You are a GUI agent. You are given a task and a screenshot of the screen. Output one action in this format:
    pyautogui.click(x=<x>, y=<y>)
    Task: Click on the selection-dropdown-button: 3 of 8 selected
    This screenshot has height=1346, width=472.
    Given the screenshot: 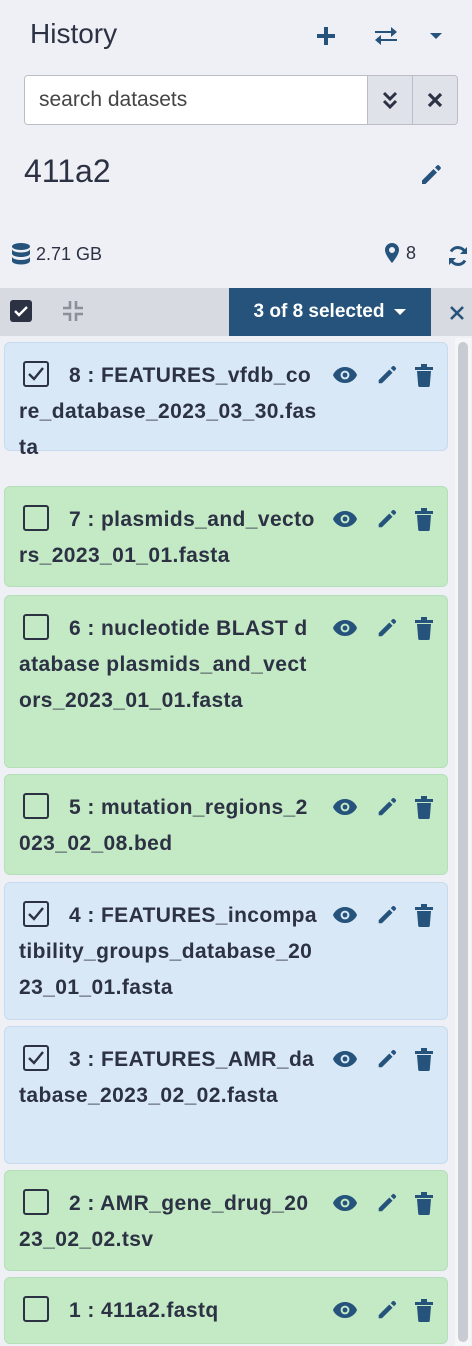 What is the action you would take?
    pyautogui.click(x=330, y=312)
    